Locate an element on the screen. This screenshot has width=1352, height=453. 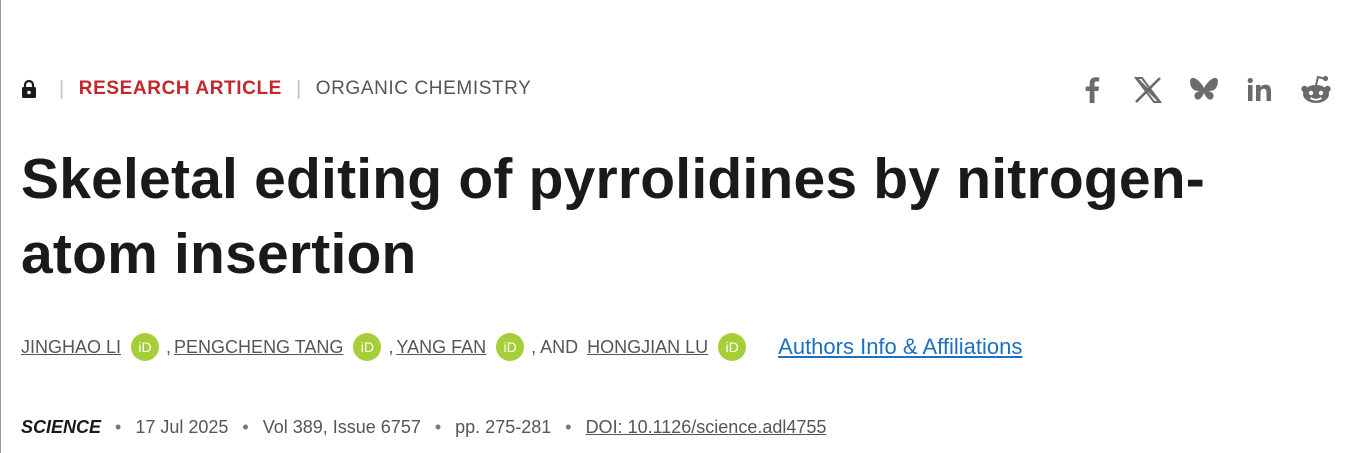
article-type-link: RESEARCH ARTICLE is located at coordinates (180, 89).